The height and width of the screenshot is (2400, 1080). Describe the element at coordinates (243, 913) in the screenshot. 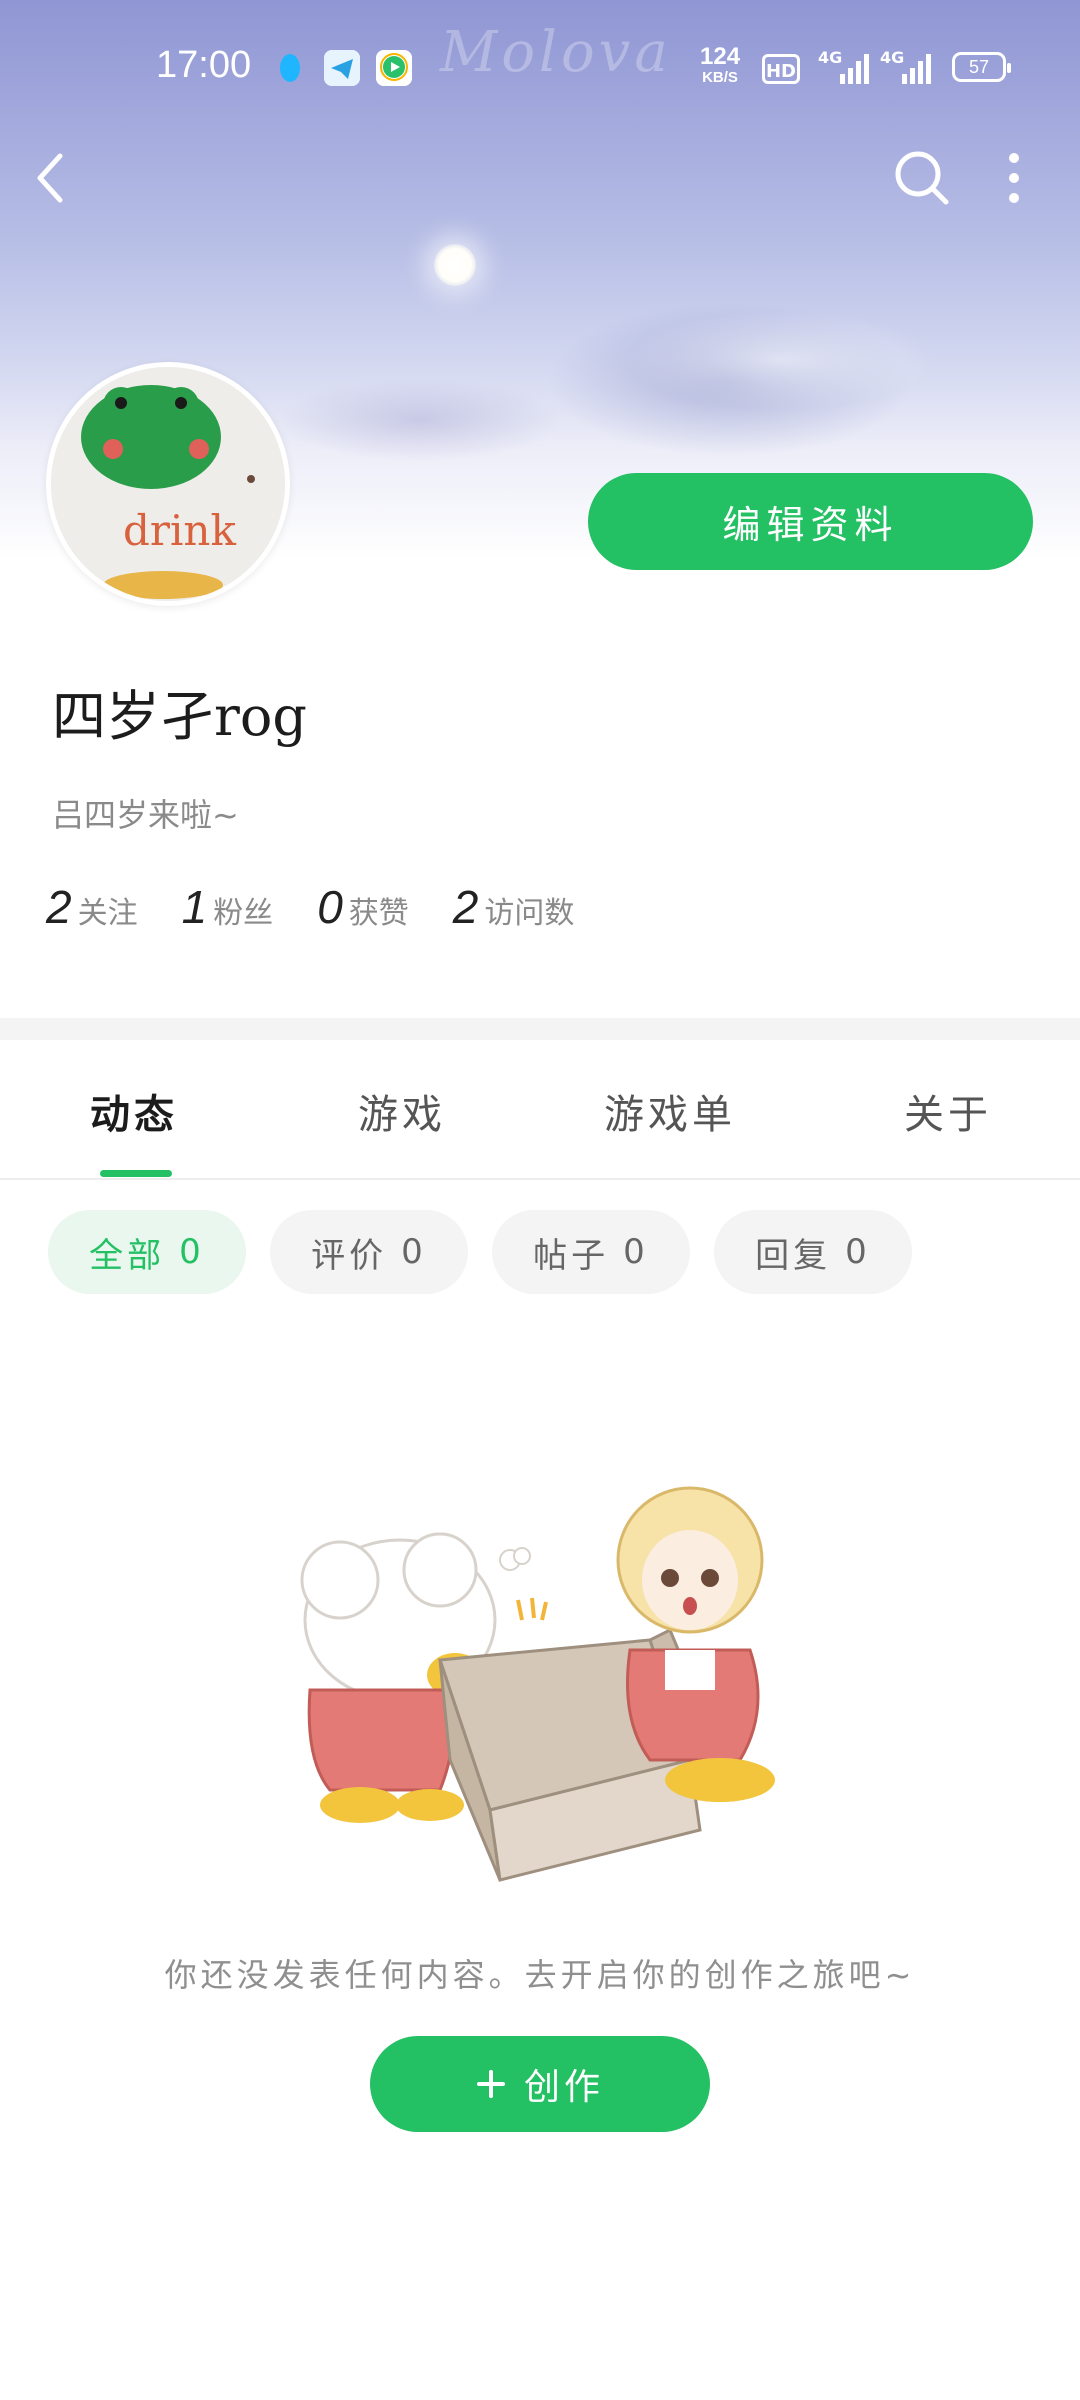

I see `stat-followers-label: 粉丝` at that location.